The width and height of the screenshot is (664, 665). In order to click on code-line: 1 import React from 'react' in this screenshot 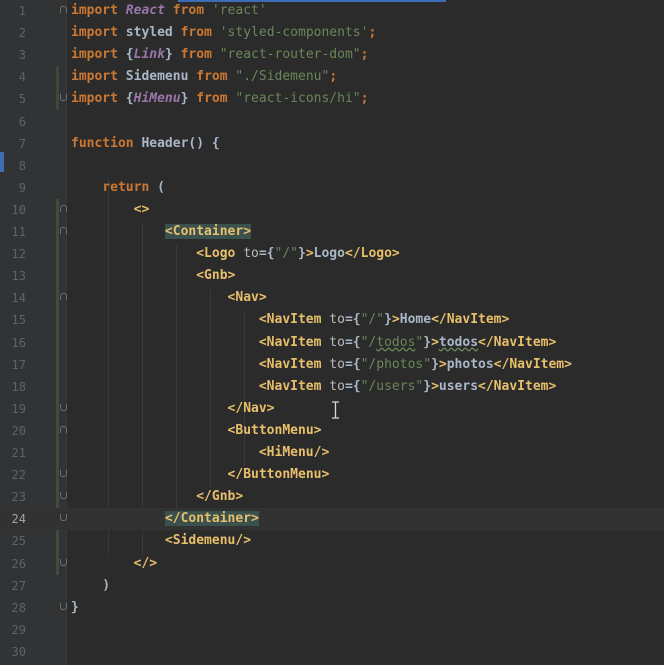, I will do `click(332, 11)`.